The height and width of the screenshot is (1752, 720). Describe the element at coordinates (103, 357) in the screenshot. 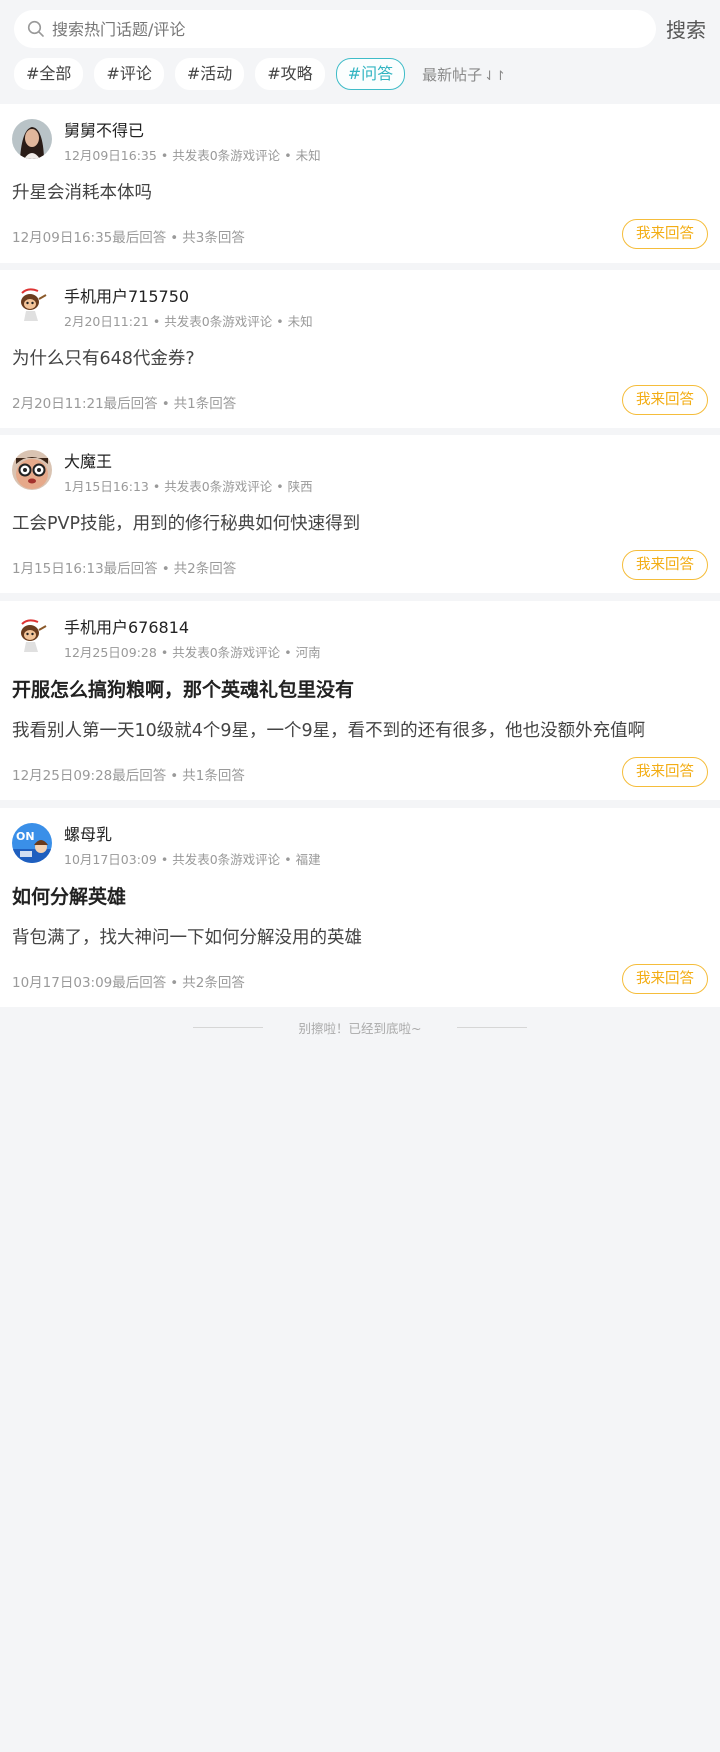

I see `post-content: 为什么只有648代金券?` at that location.